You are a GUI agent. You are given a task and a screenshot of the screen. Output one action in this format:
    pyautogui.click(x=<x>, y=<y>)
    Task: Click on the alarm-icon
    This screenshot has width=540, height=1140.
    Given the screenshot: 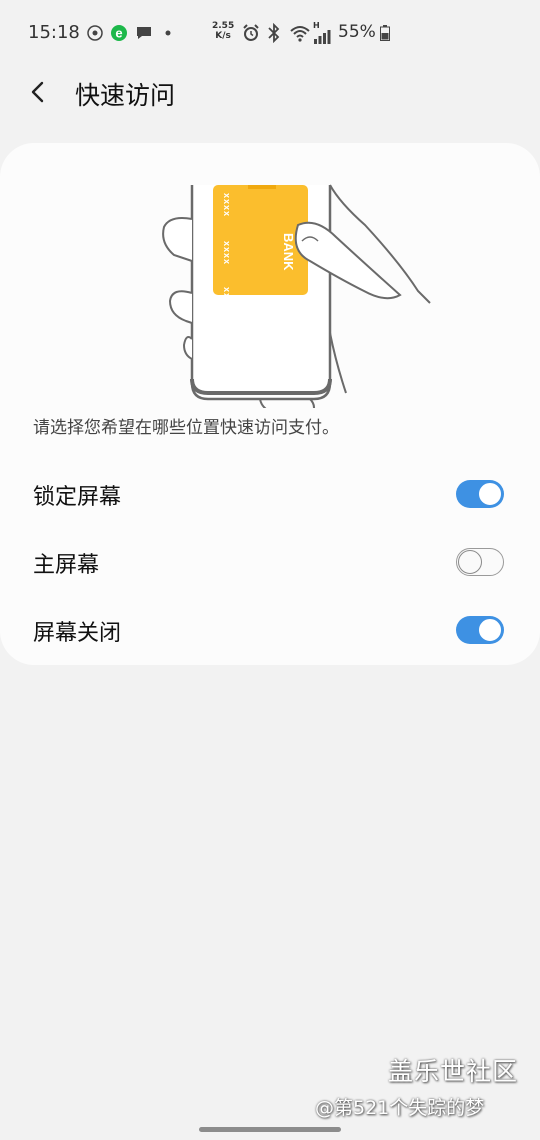 What is the action you would take?
    pyautogui.click(x=251, y=33)
    